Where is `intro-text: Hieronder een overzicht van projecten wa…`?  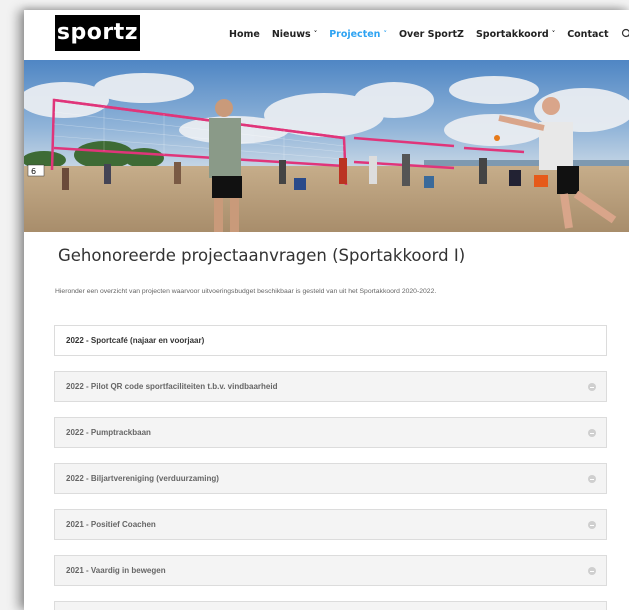 intro-text: Hieronder een overzicht van projecten wa… is located at coordinates (246, 291).